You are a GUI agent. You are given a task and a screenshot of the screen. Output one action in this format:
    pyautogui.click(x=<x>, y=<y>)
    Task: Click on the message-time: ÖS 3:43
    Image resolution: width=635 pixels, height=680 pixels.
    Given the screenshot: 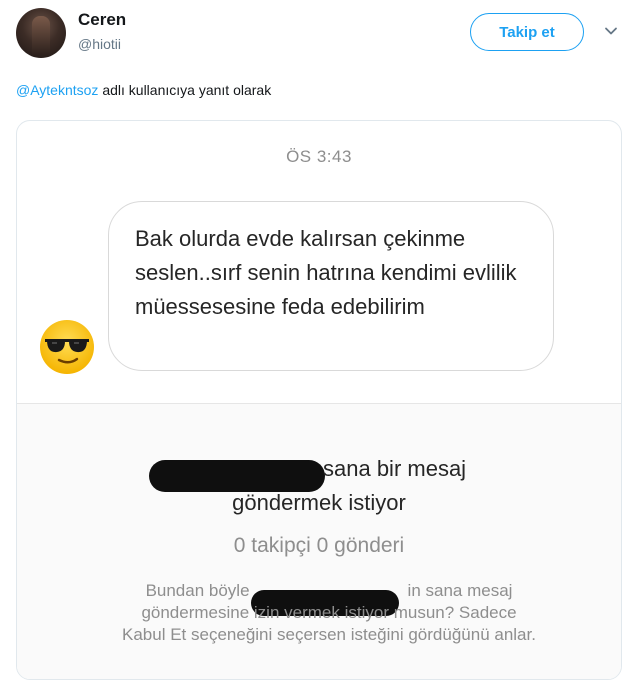 What is the action you would take?
    pyautogui.click(x=319, y=156)
    